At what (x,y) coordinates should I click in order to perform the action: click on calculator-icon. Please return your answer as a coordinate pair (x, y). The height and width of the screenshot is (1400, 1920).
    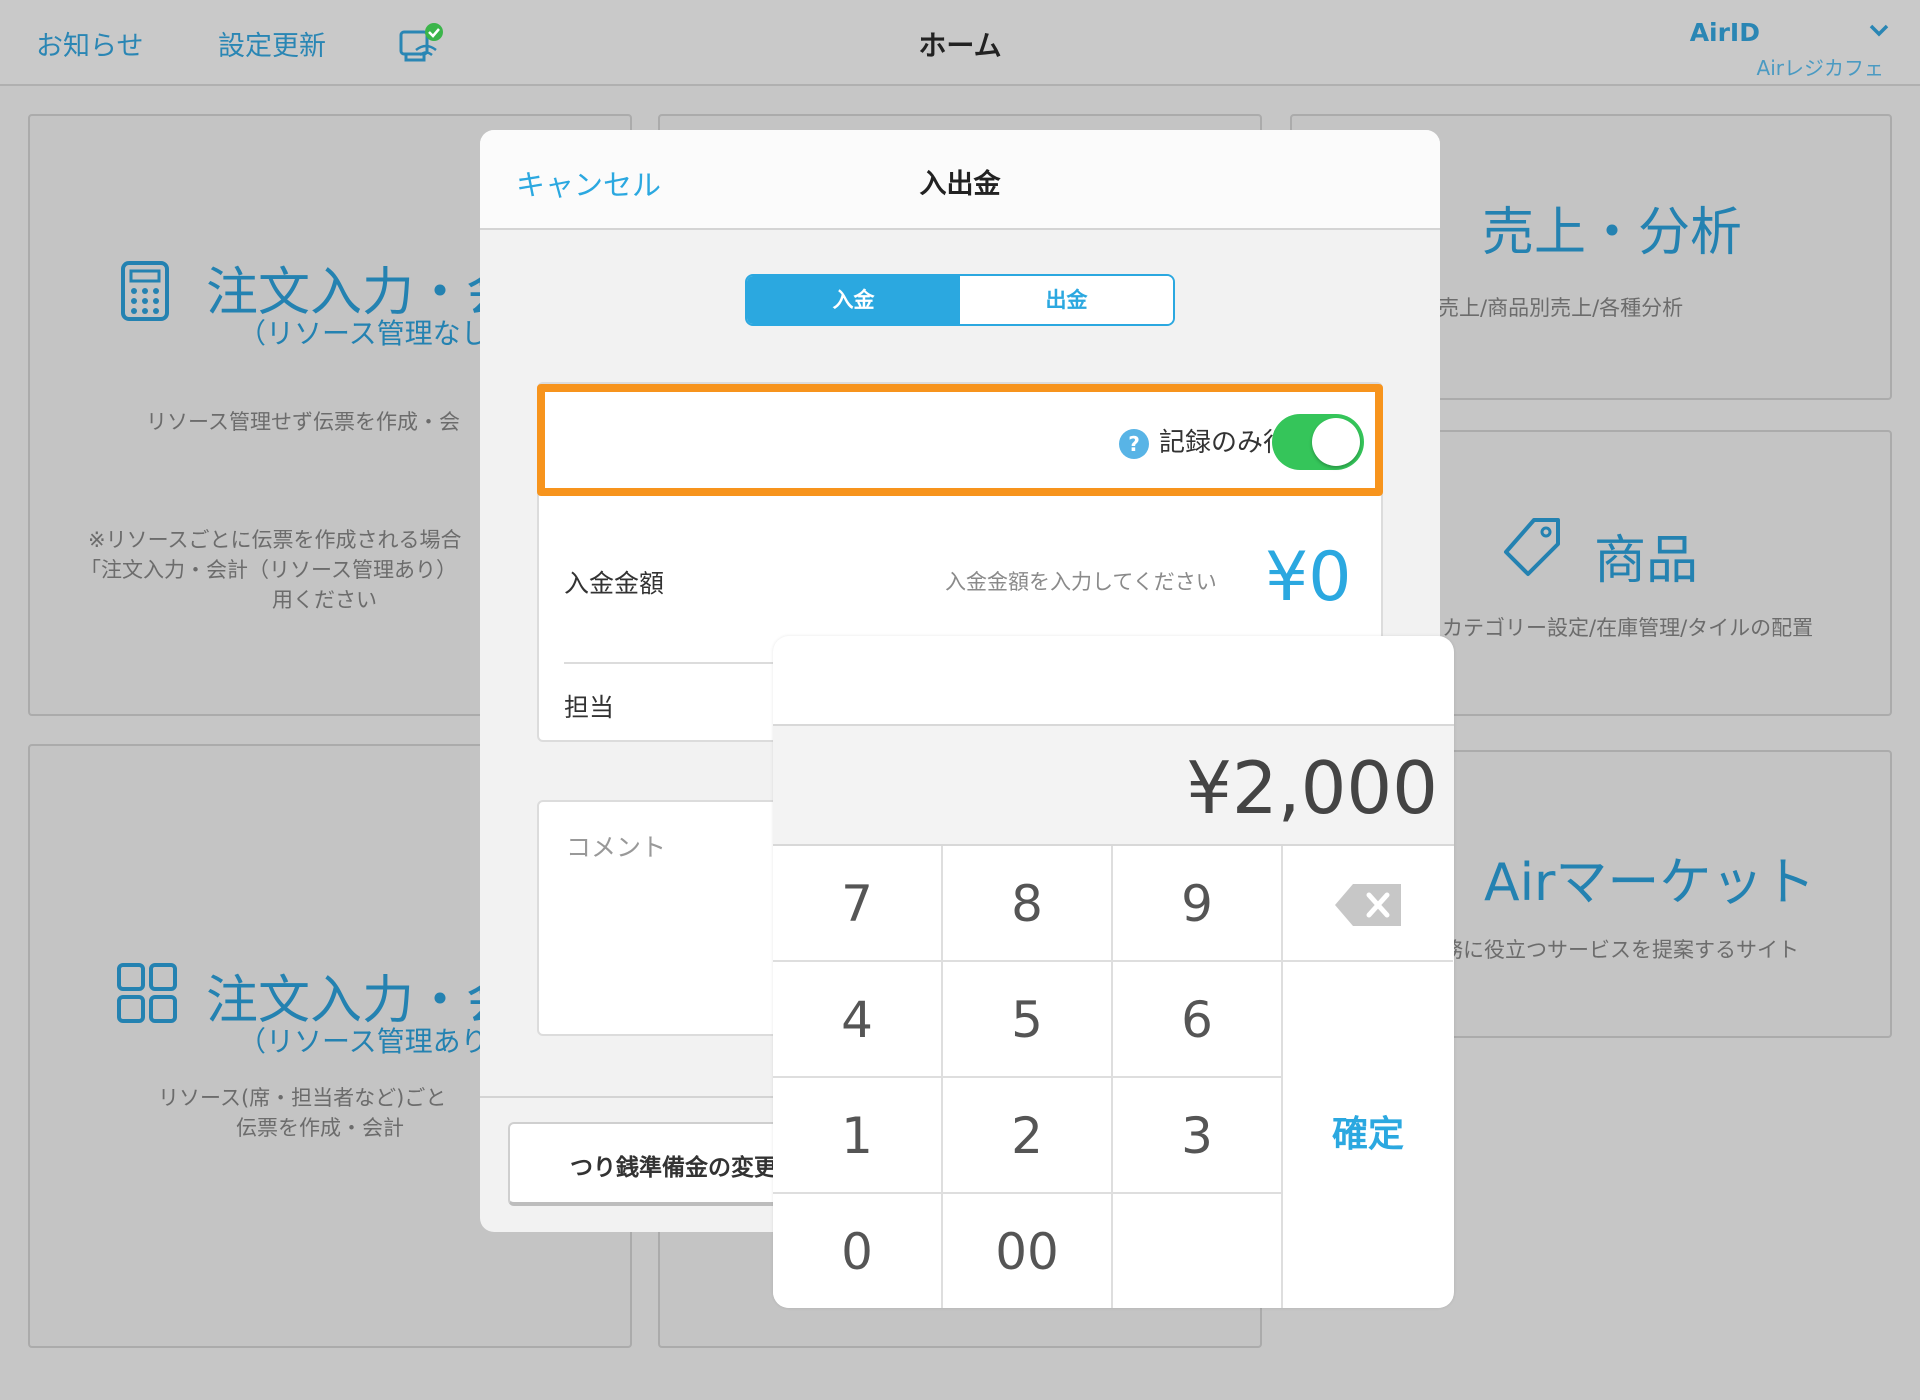
    Looking at the image, I should click on (145, 291).